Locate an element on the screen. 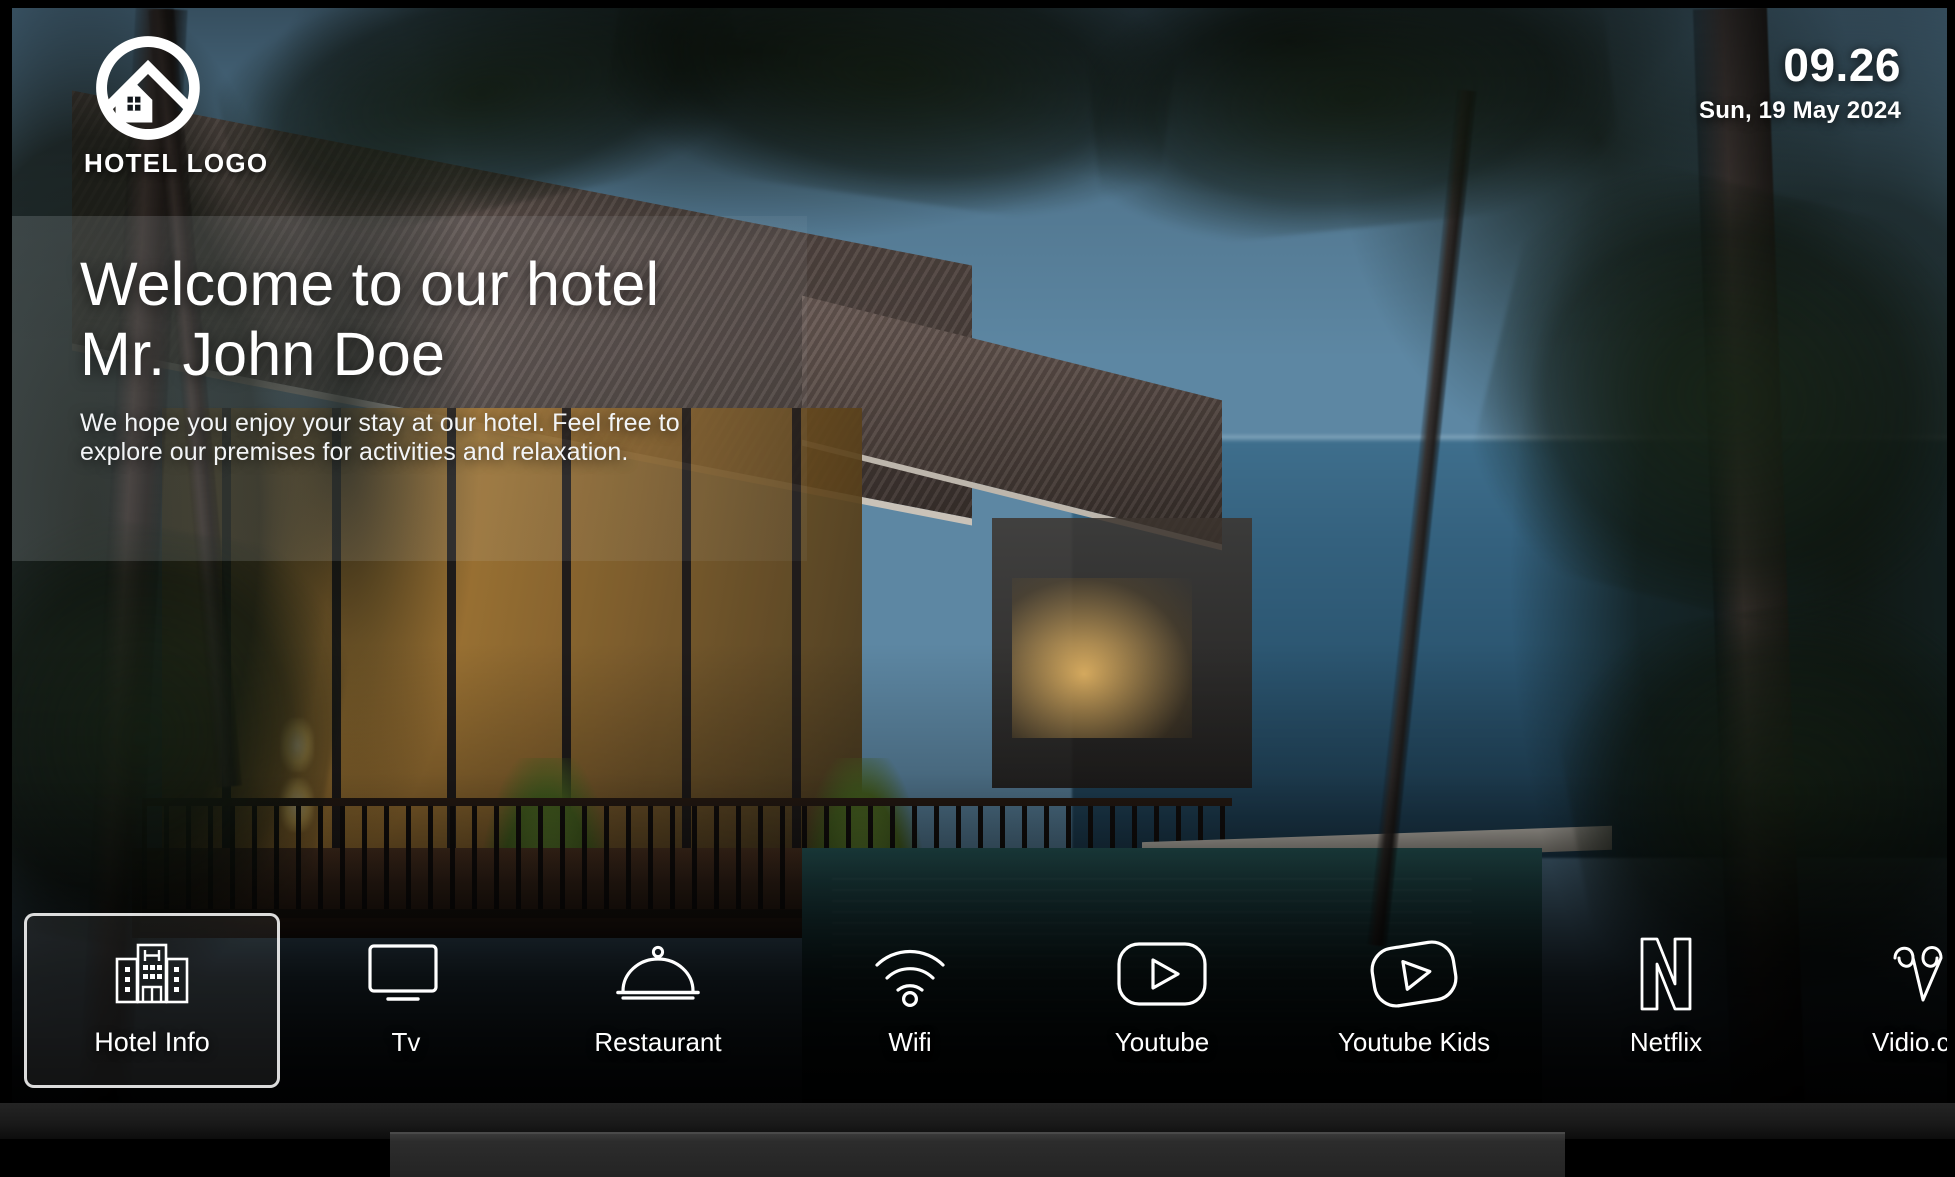  clock-date: Sun, 19 May 2024 is located at coordinates (1800, 110).